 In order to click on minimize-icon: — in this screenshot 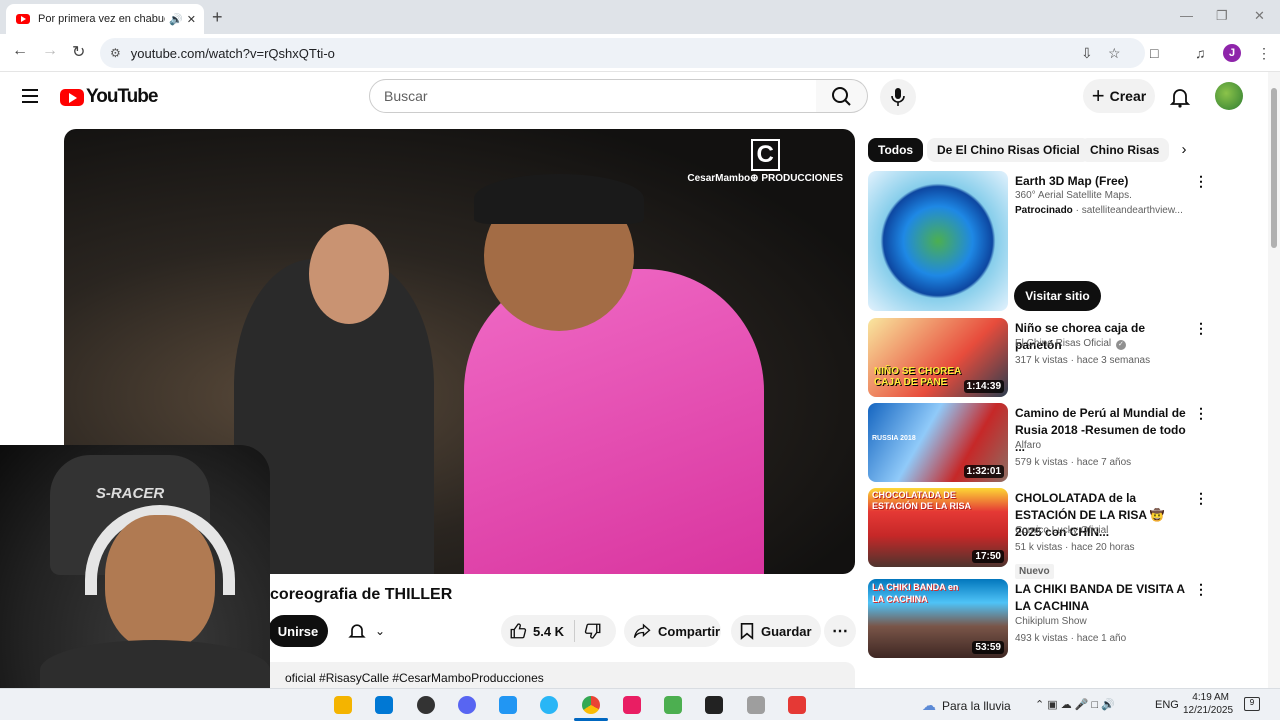, I will do `click(1186, 15)`.